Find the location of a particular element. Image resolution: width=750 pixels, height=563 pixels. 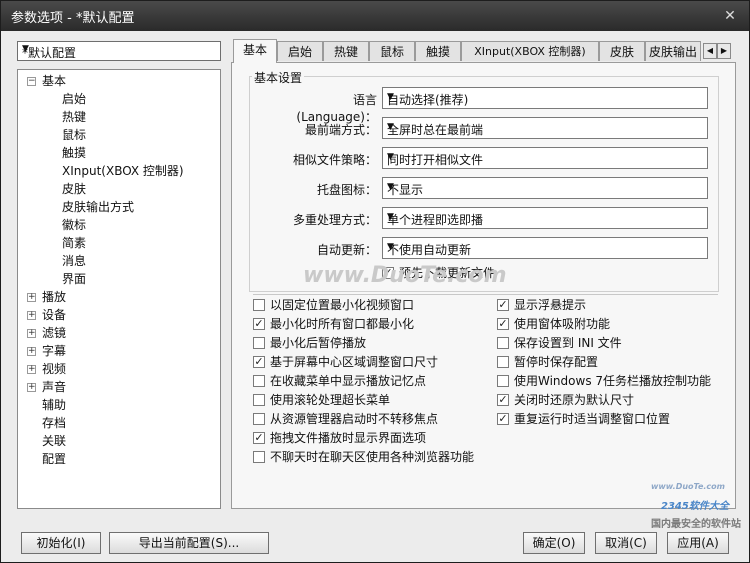

similar-file-label: 相似文件策略： is located at coordinates (334, 160).